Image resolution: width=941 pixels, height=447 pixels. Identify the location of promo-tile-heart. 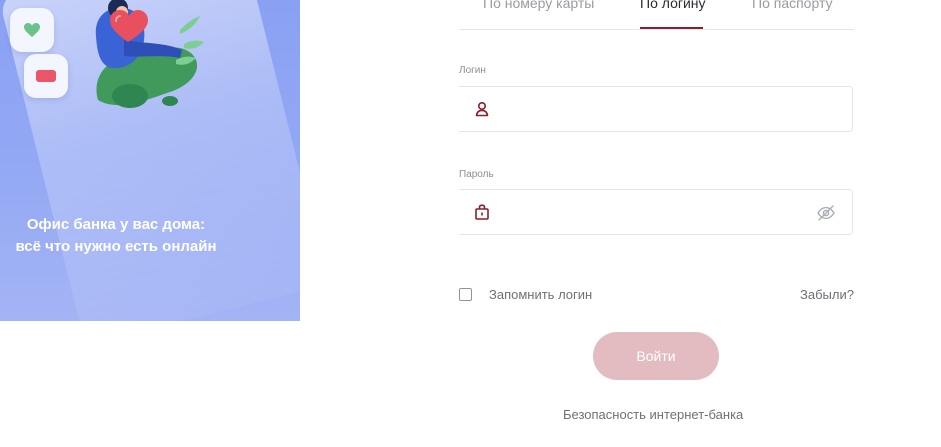
(32, 30).